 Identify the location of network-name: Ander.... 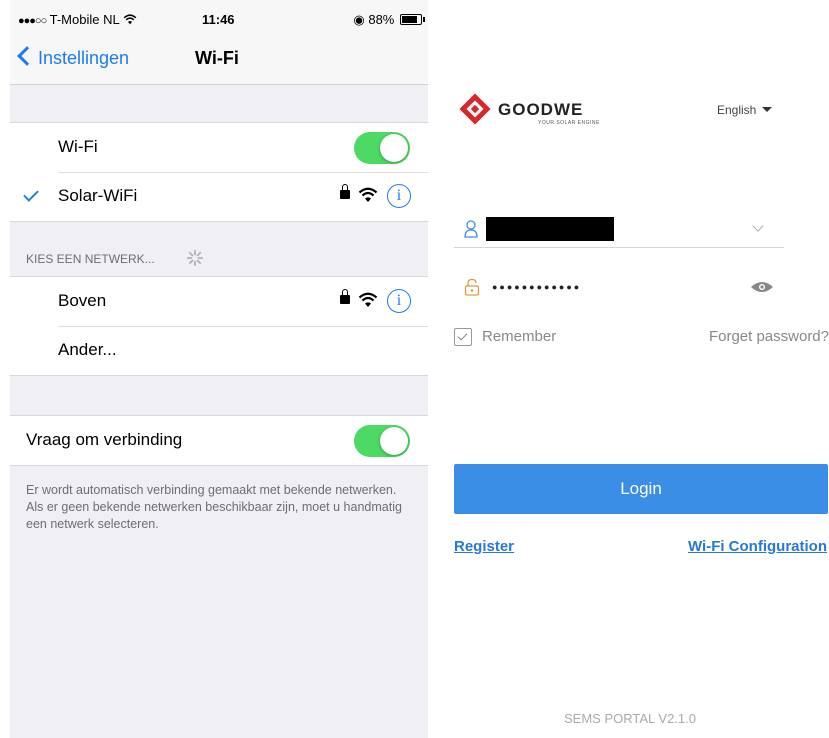
(87, 349).